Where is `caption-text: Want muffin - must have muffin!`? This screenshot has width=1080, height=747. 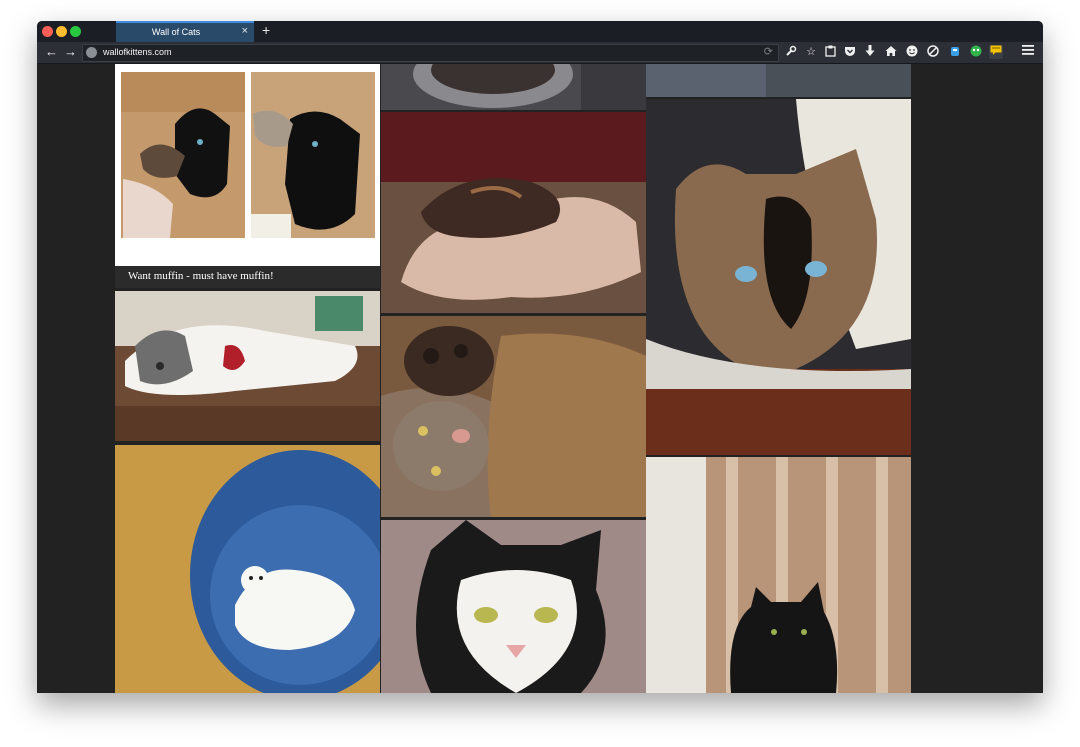
caption-text: Want muffin - must have muffin! is located at coordinates (201, 276).